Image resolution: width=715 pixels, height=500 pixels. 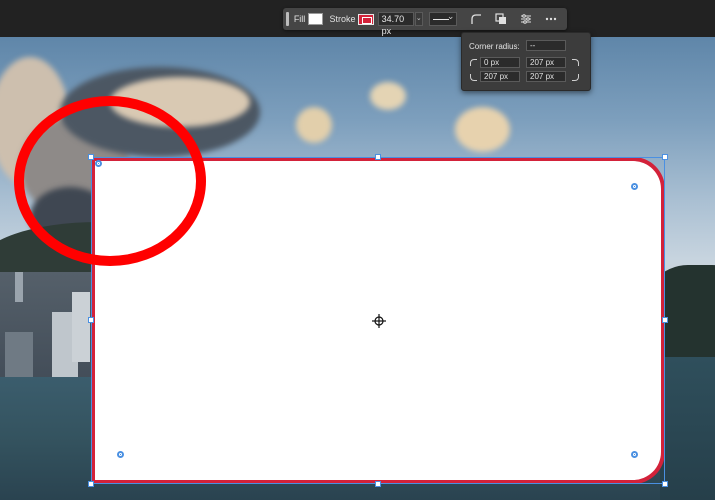 I want to click on drag-grip-icon, so click(x=287, y=19).